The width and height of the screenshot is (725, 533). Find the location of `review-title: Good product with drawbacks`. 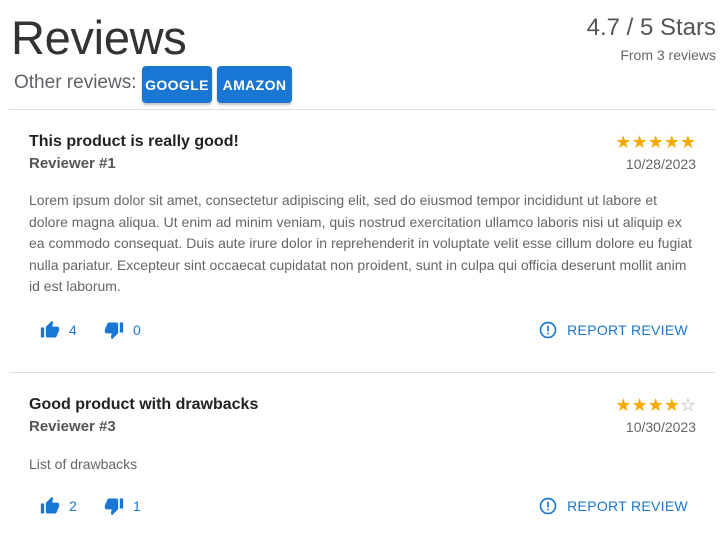

review-title: Good product with drawbacks is located at coordinates (144, 404).